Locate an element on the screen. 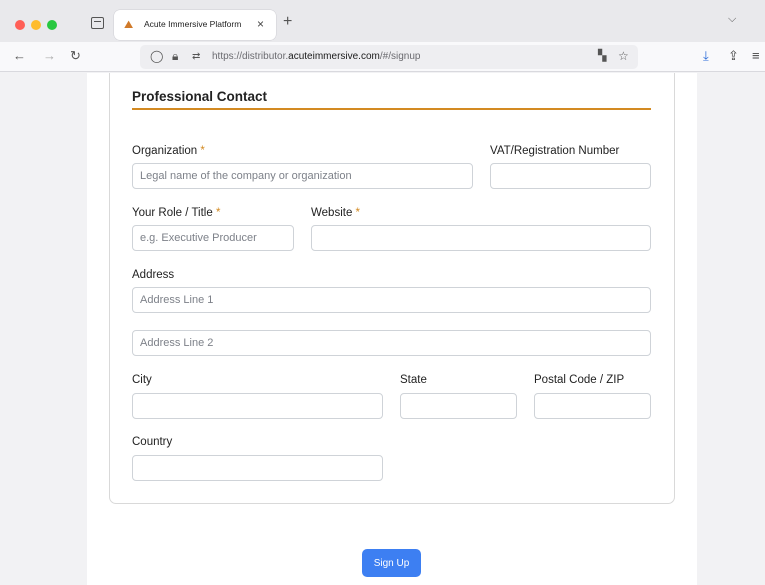  website-label: Website * is located at coordinates (336, 213).